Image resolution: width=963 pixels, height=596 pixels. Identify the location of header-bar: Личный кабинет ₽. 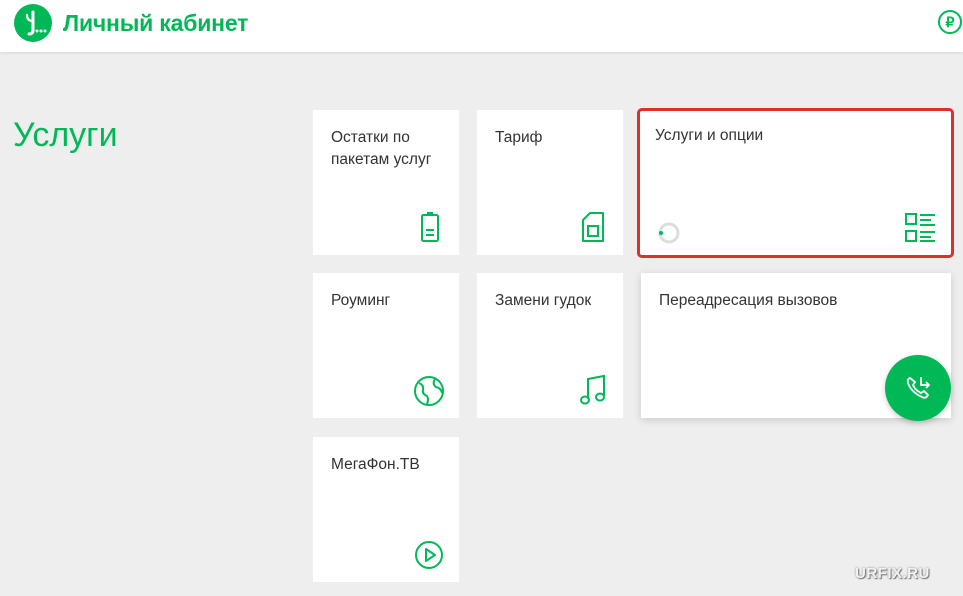
(481, 26).